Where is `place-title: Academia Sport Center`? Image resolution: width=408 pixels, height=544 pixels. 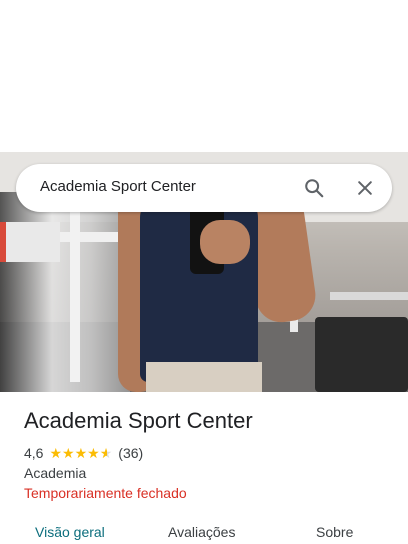 place-title: Academia Sport Center is located at coordinates (138, 420).